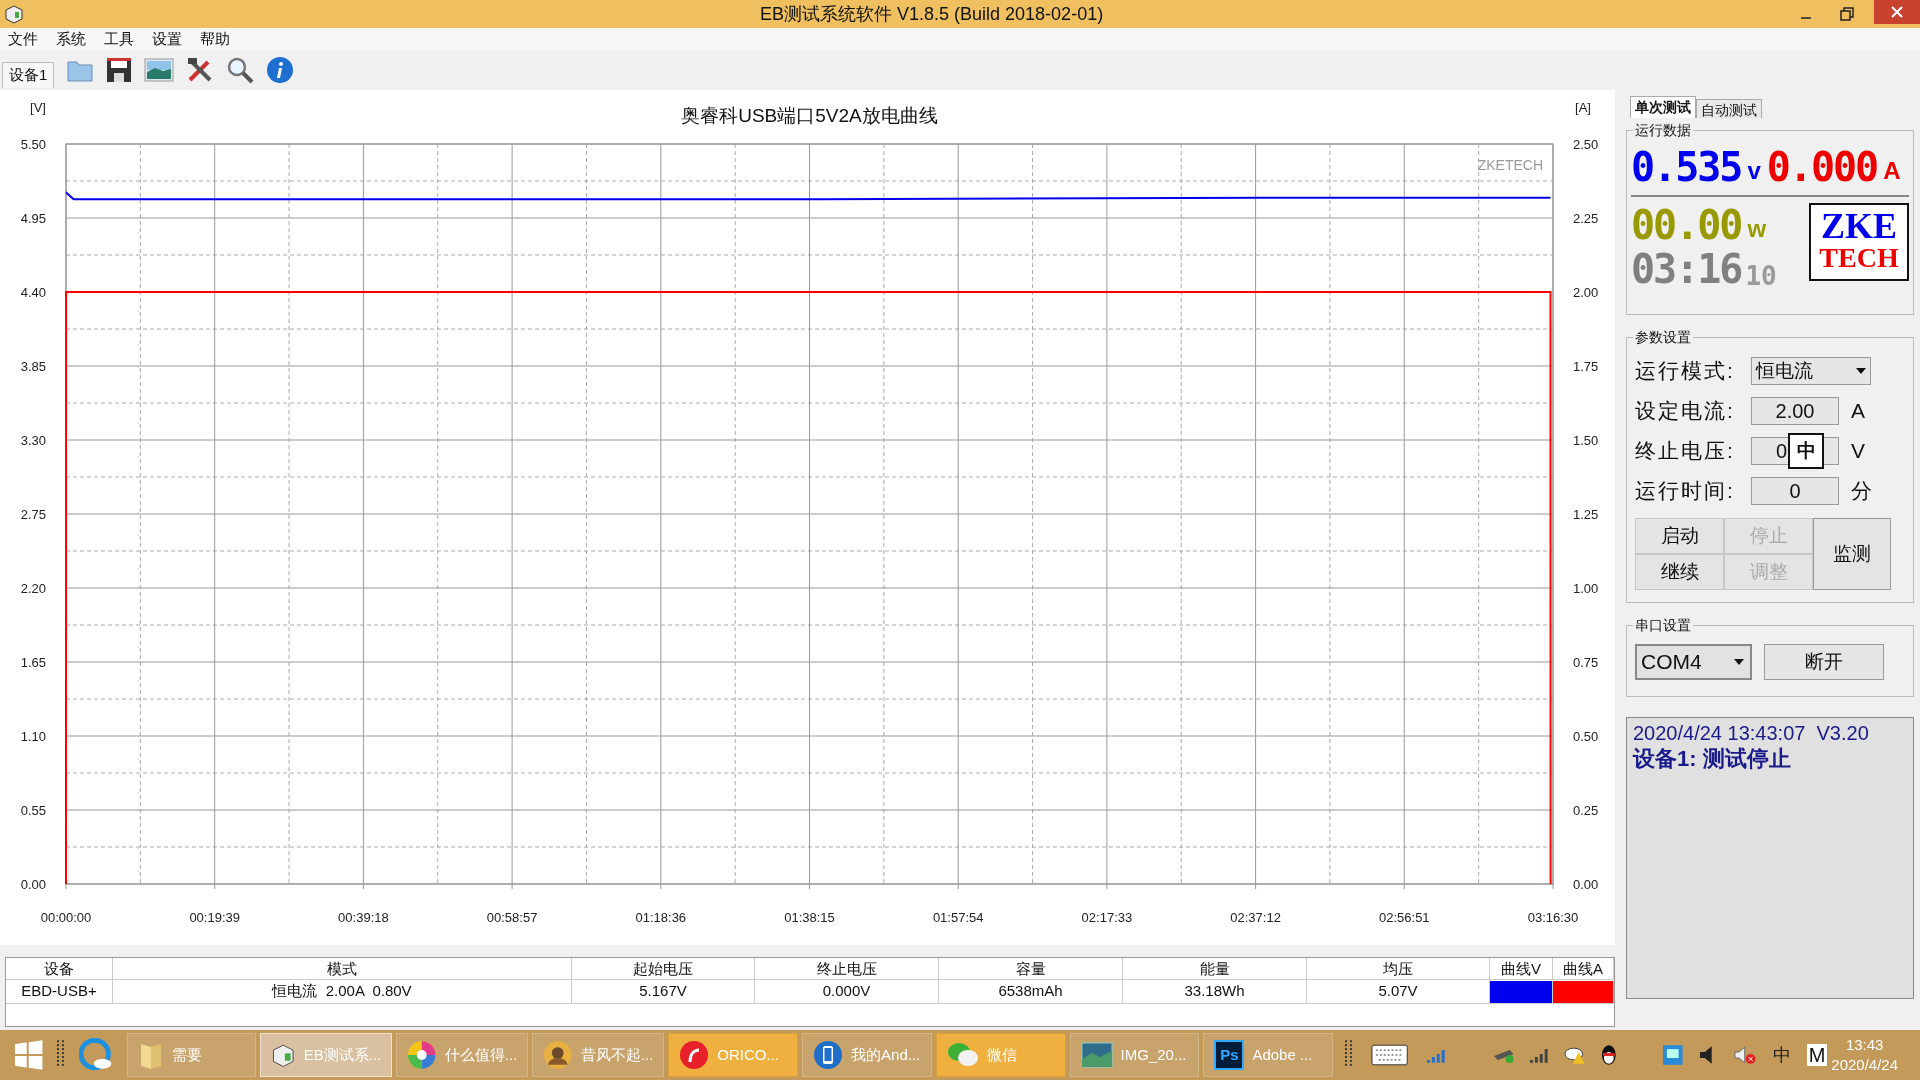  Describe the element at coordinates (1686, 167) in the screenshot. I see `voltage-reading: 0.535` at that location.